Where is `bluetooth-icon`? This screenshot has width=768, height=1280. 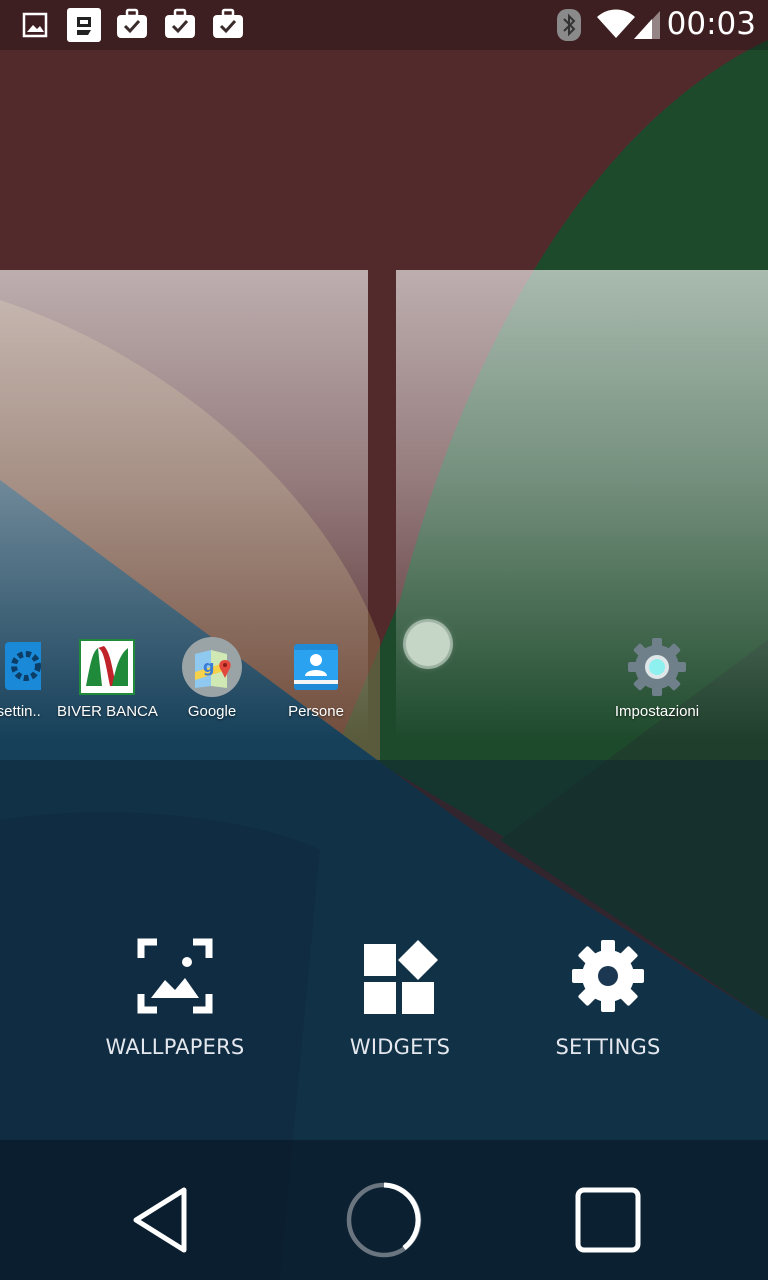 bluetooth-icon is located at coordinates (569, 25).